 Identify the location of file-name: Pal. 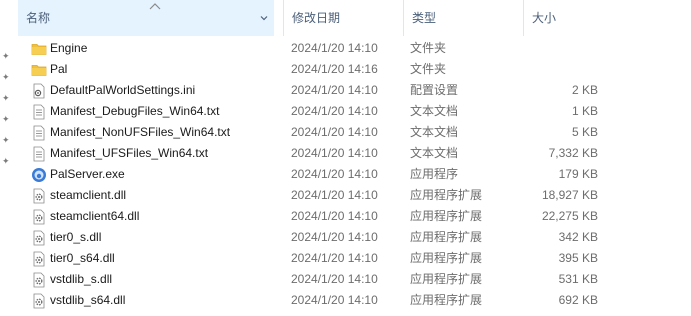
(59, 69).